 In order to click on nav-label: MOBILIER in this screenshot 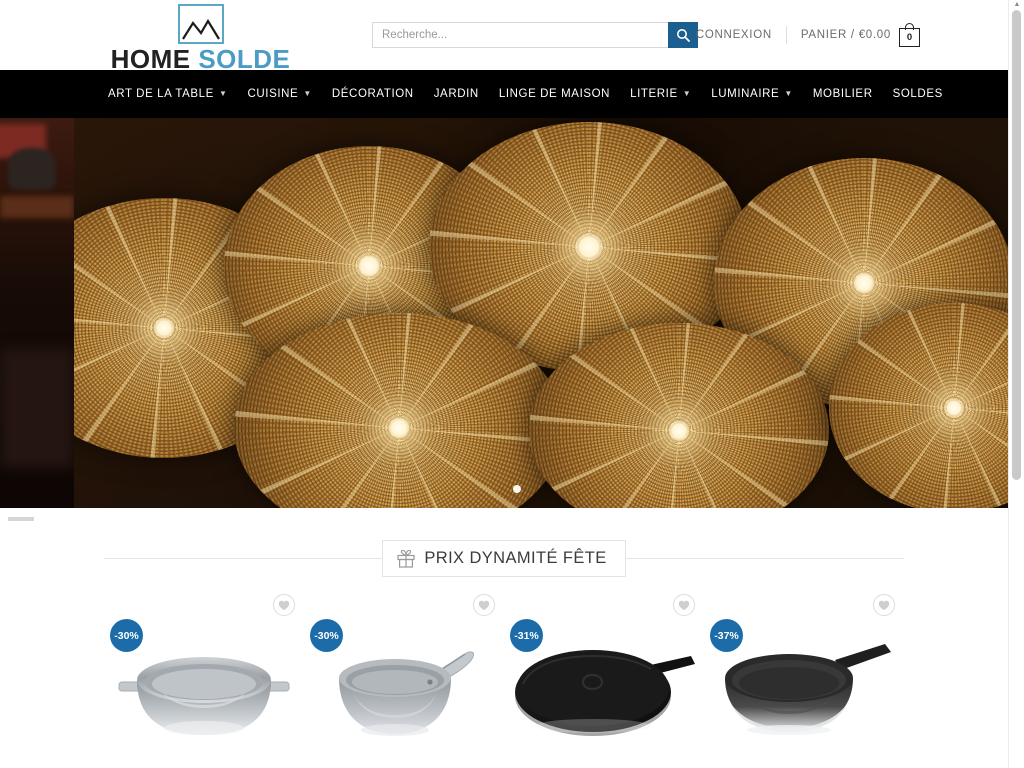, I will do `click(842, 94)`.